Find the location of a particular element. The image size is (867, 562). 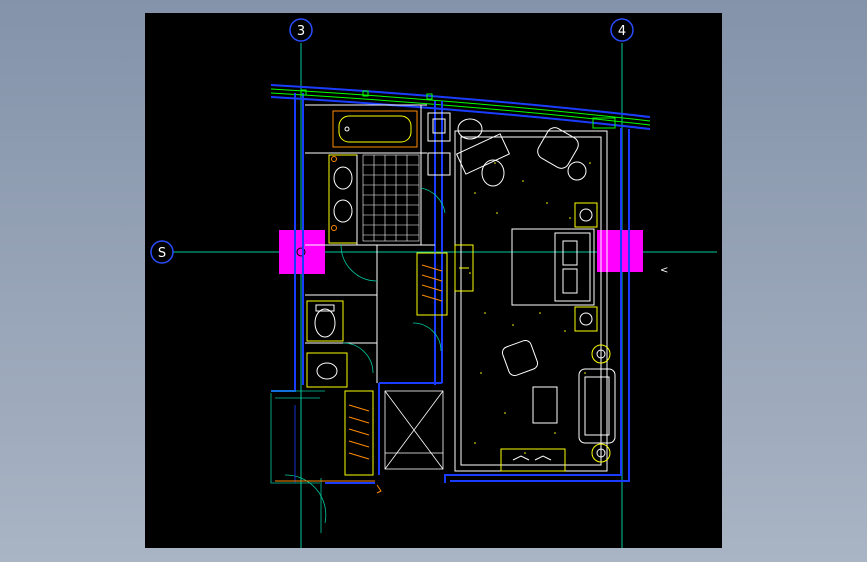

vanity-sinks is located at coordinates (343, 199).